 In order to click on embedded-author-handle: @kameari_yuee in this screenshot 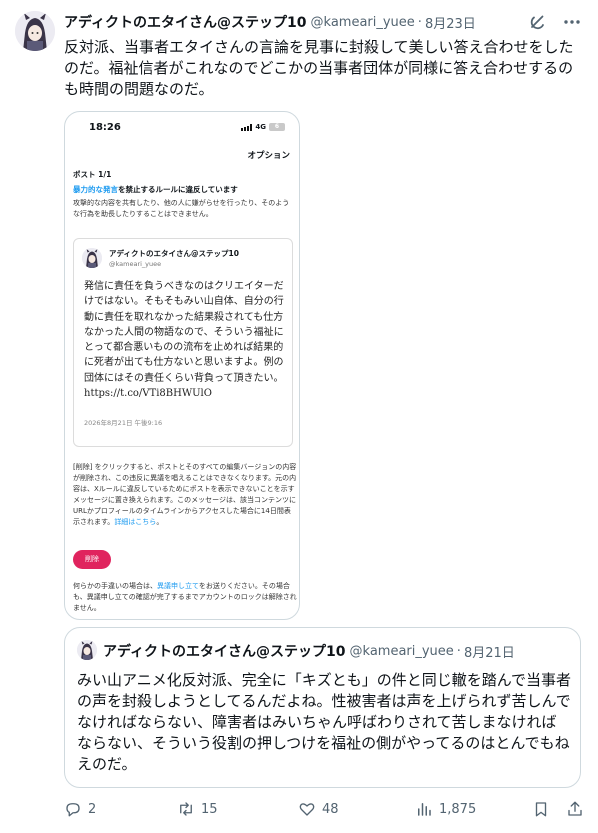, I will do `click(135, 264)`.